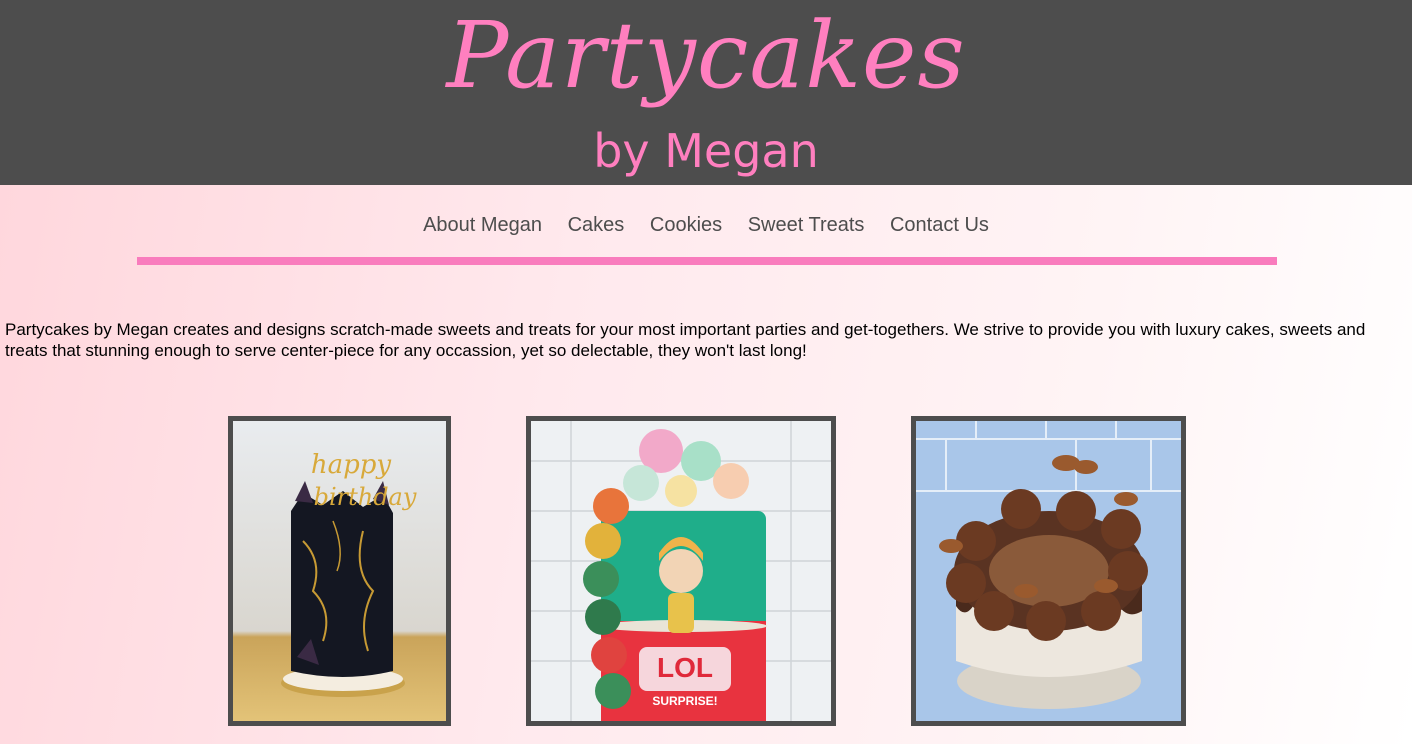 Image resolution: width=1412 pixels, height=744 pixels. I want to click on nav-link-cookies: Cookies, so click(686, 225).